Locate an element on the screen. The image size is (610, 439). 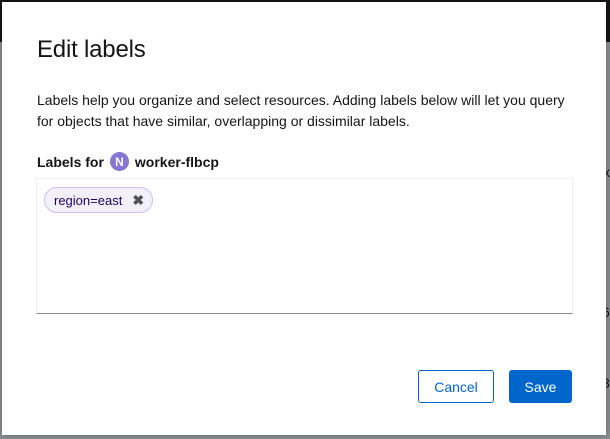
label-input is located at coordinates (309, 201).